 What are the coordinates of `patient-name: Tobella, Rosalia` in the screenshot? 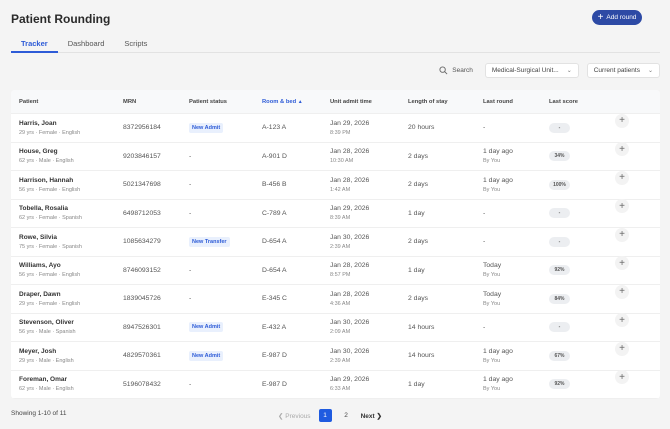 It's located at (50, 208).